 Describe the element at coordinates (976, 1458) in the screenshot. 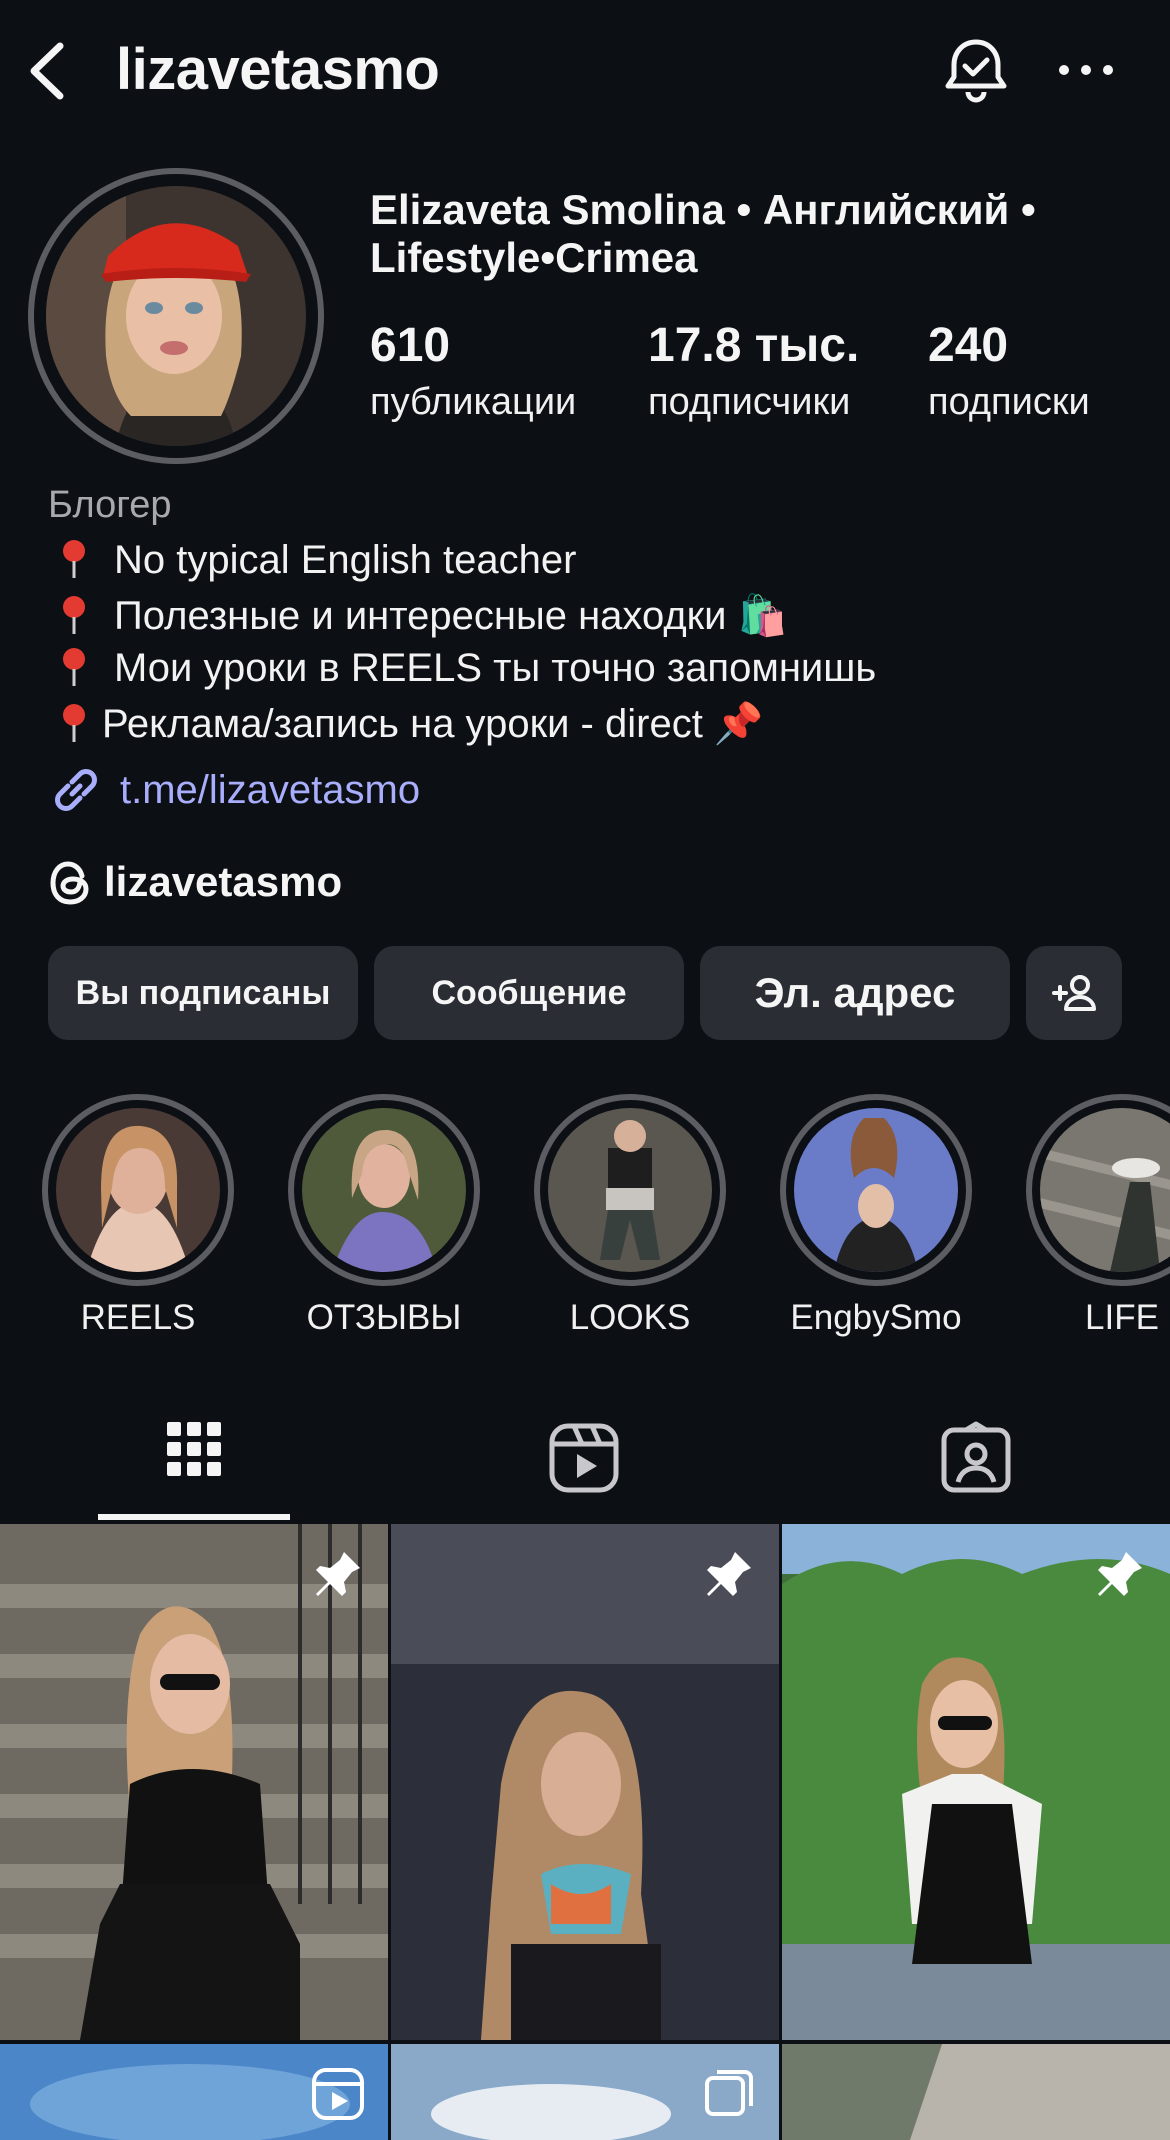

I see `tagged-icon` at that location.